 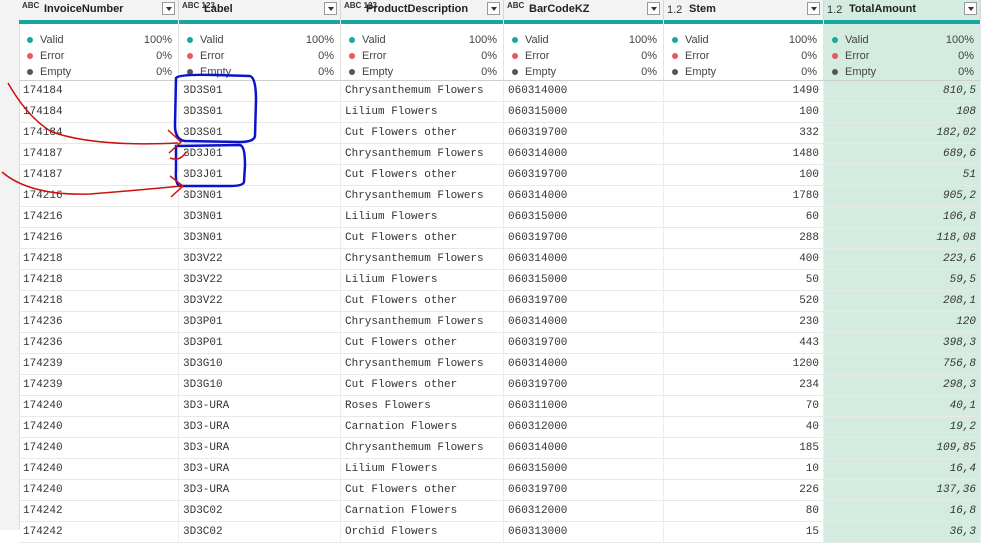 What do you see at coordinates (902, 112) in the screenshot?
I see `cell-total: 108` at bounding box center [902, 112].